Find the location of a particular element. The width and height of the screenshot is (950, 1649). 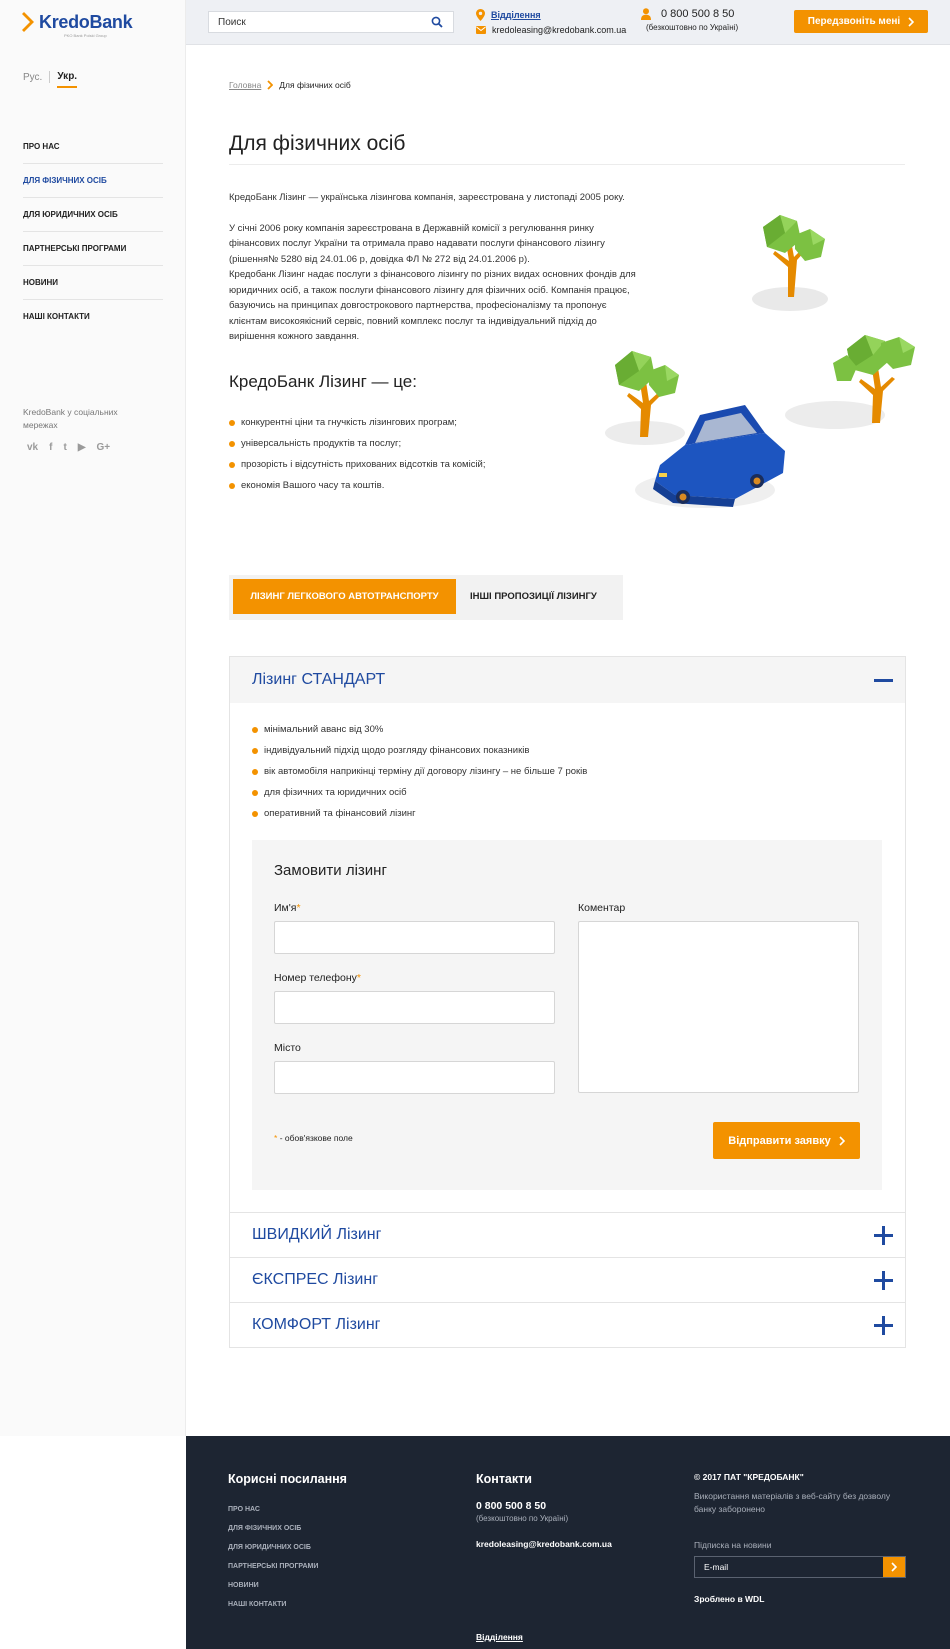

city-field is located at coordinates (414, 1077).